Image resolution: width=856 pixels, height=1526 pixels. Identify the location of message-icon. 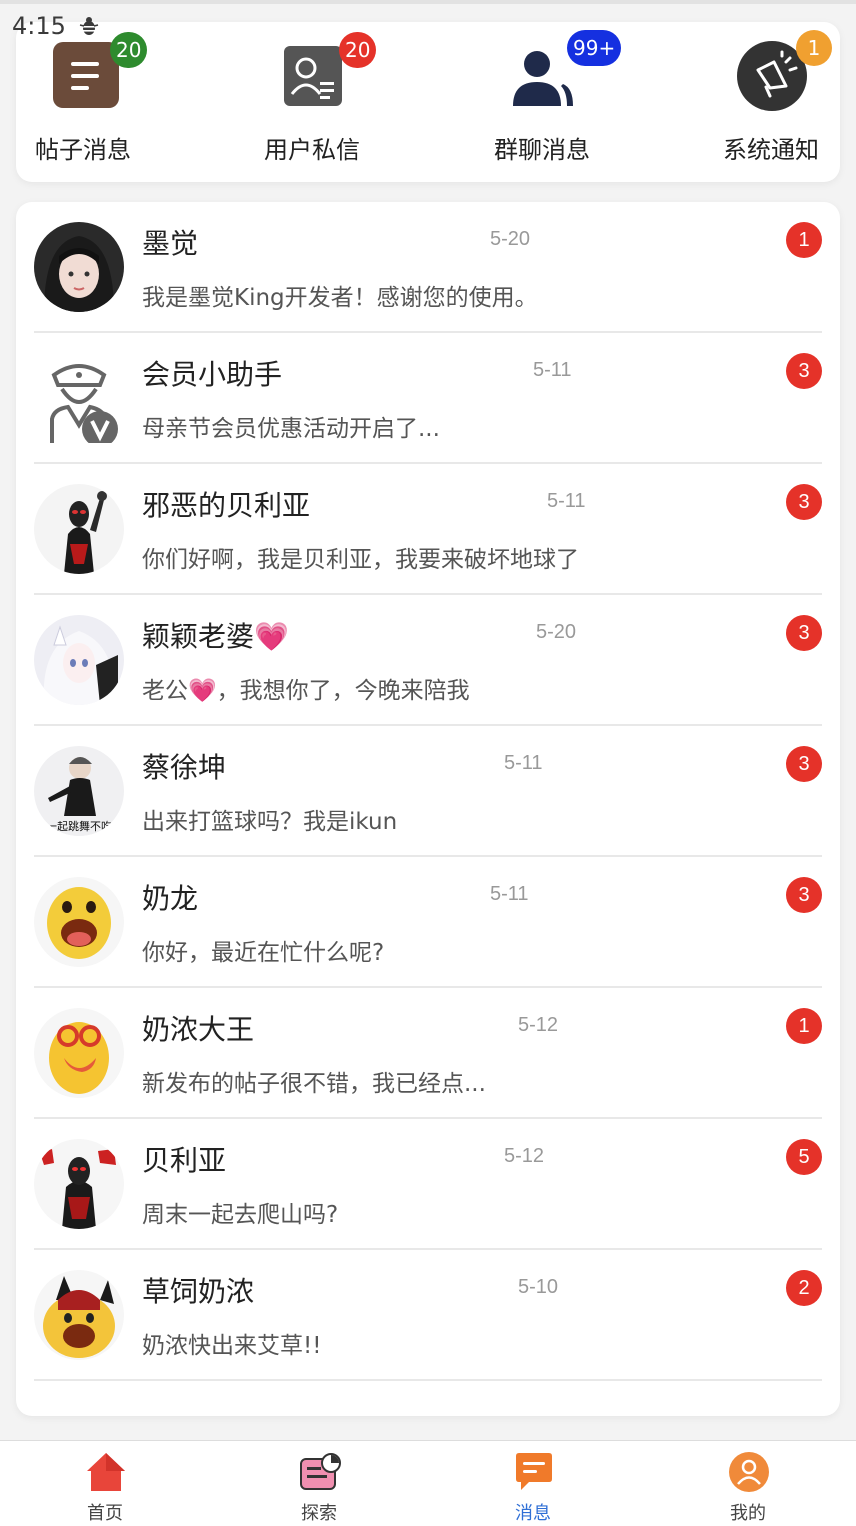
(534, 1471).